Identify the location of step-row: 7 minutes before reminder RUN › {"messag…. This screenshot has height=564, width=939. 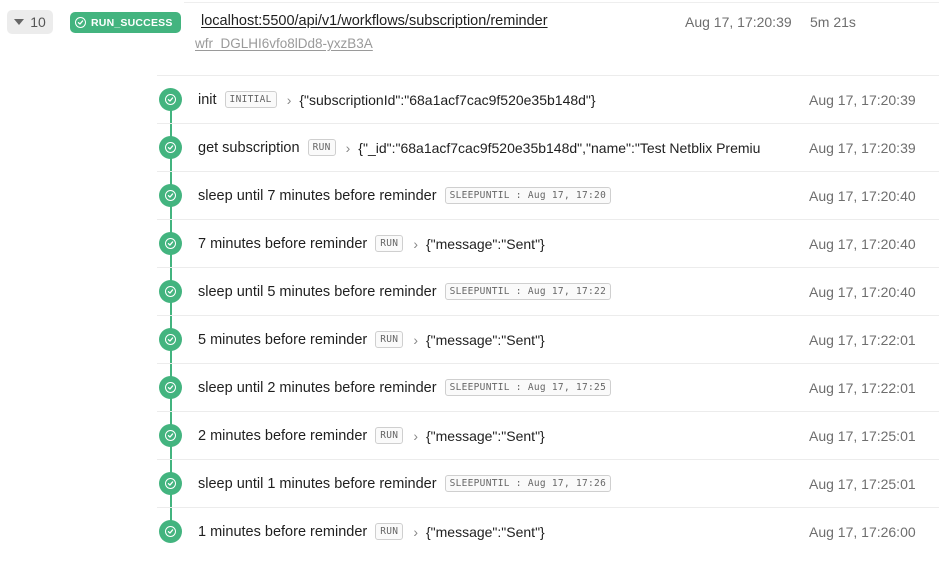
(548, 243).